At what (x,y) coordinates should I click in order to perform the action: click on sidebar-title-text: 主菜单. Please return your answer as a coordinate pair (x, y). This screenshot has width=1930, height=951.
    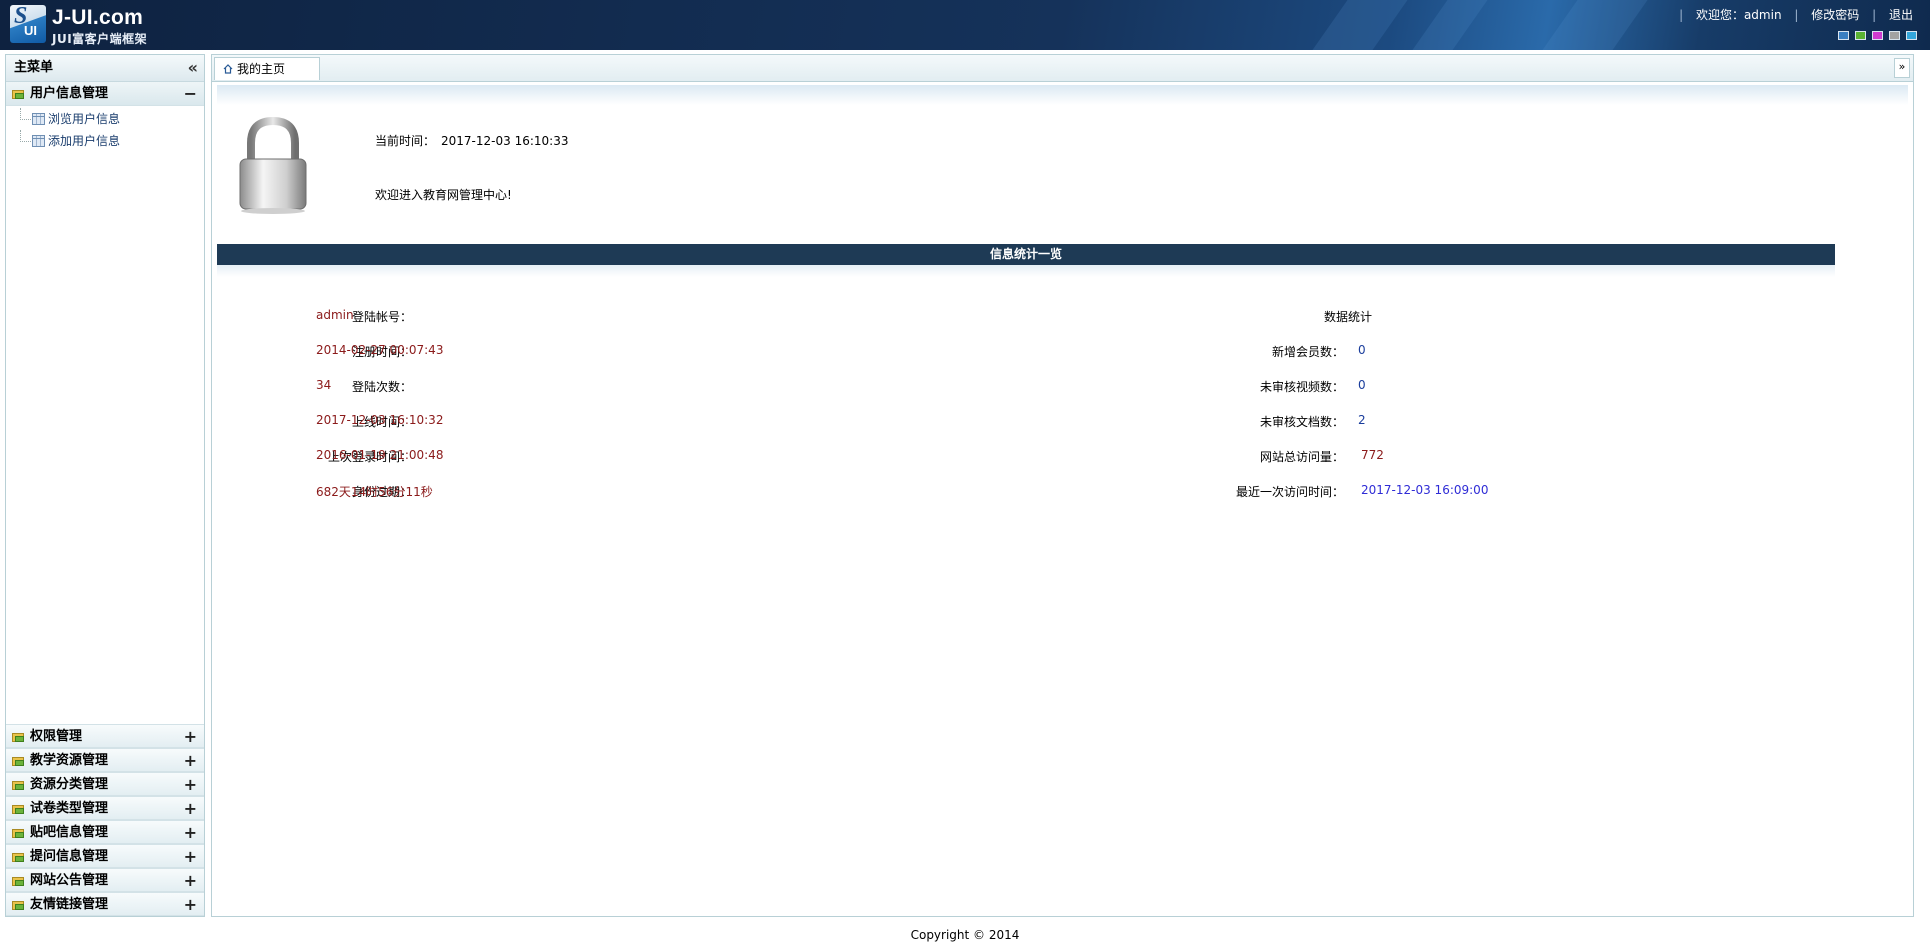
    Looking at the image, I should click on (34, 67).